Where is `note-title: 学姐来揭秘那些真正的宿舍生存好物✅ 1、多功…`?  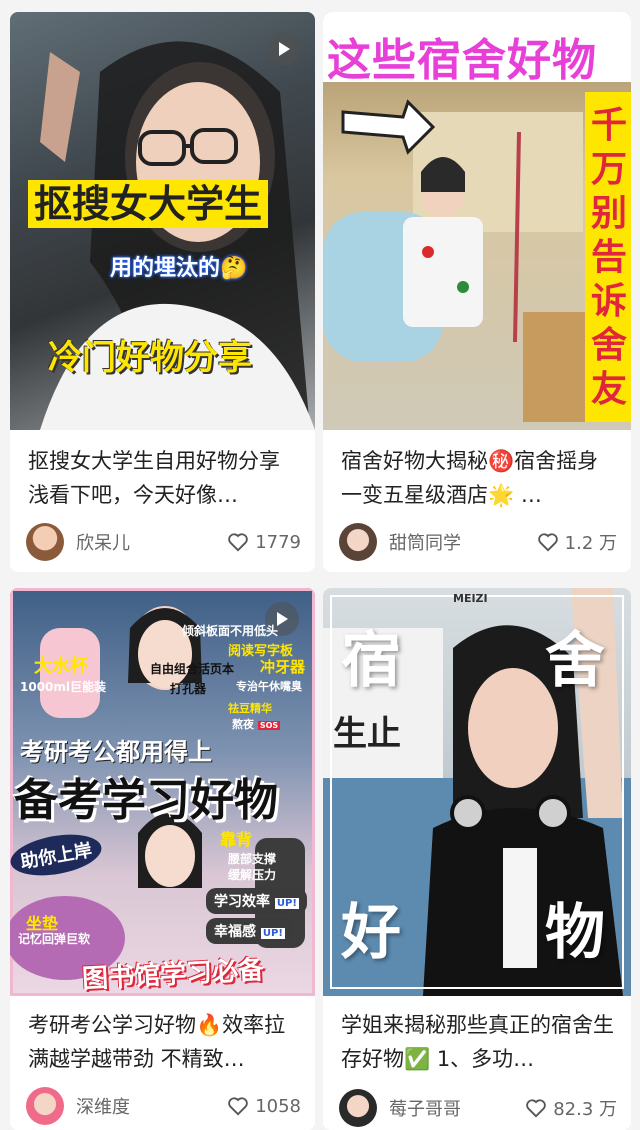
note-title: 学姐来揭秘那些真正的宿舍生存好物✅ 1、多功… is located at coordinates (479, 1042).